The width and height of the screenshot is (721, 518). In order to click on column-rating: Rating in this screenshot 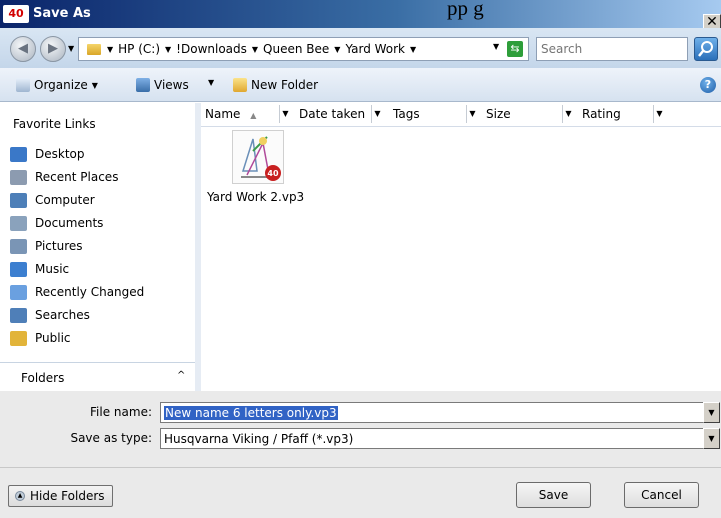, I will do `click(601, 114)`.